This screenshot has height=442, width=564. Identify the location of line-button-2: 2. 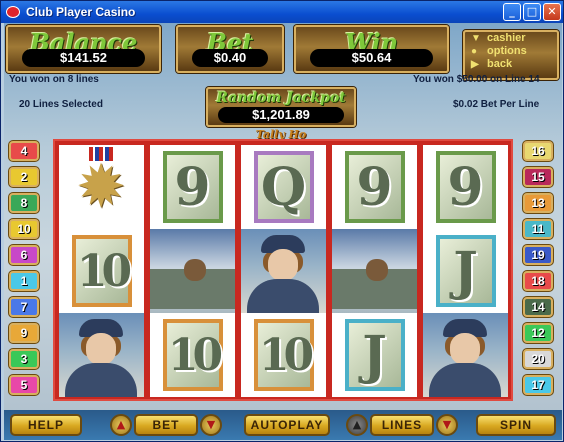
(24, 177).